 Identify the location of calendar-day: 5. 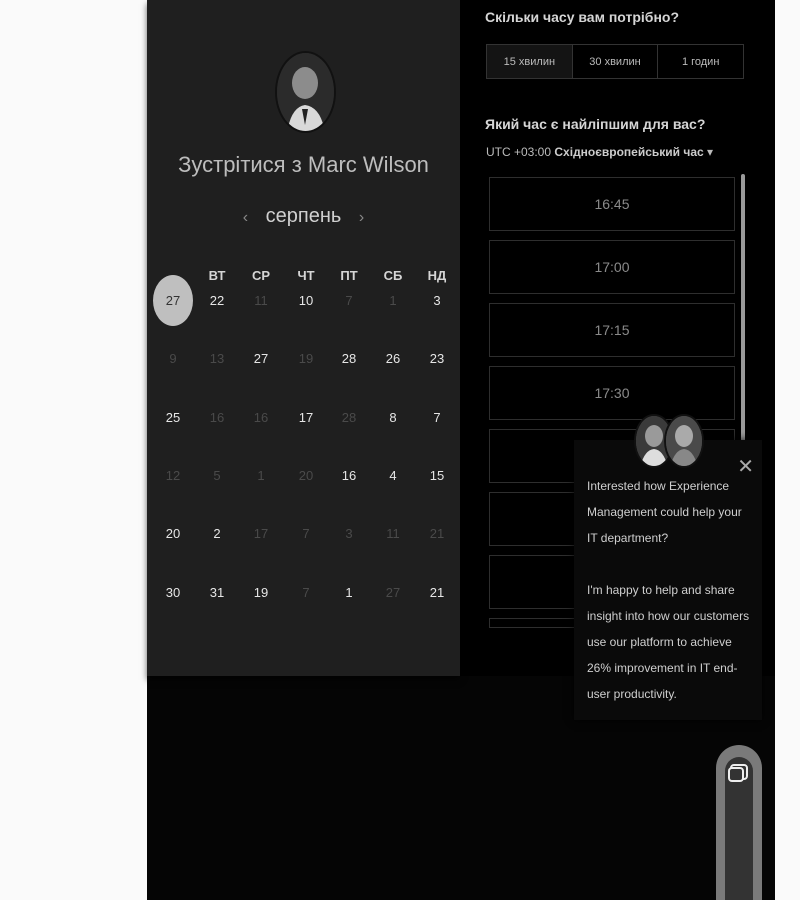
(217, 475).